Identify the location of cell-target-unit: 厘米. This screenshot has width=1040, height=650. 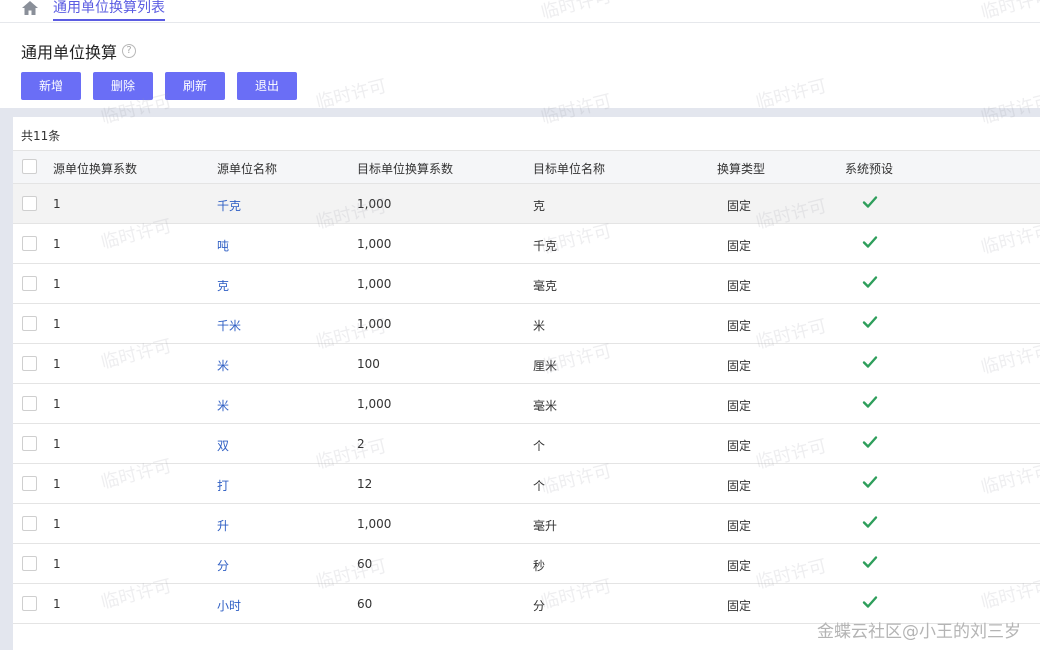
(545, 366).